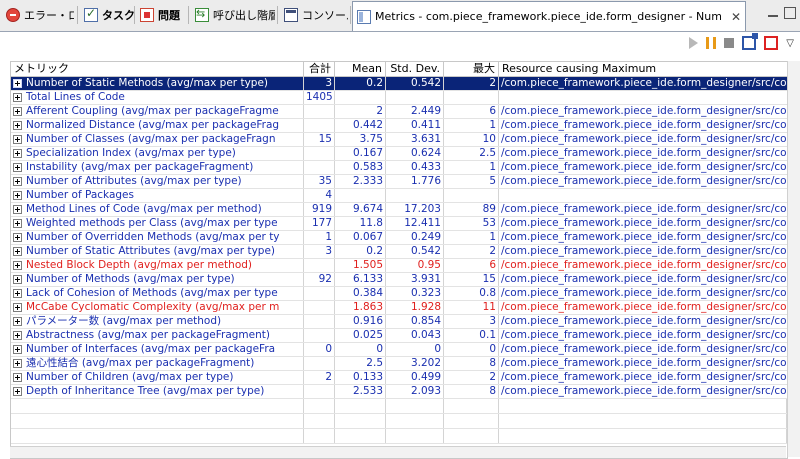 This screenshot has width=800, height=459. Describe the element at coordinates (694, 43) in the screenshot. I see `play-icon` at that location.